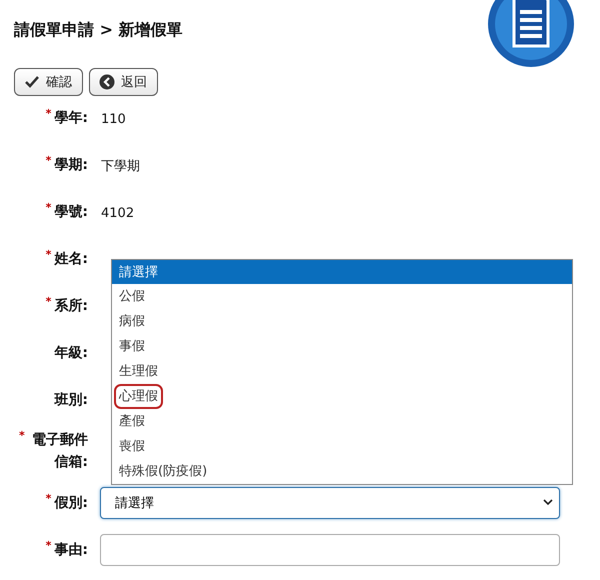  Describe the element at coordinates (59, 451) in the screenshot. I see `field-label: 電子郵件信箱:` at that location.